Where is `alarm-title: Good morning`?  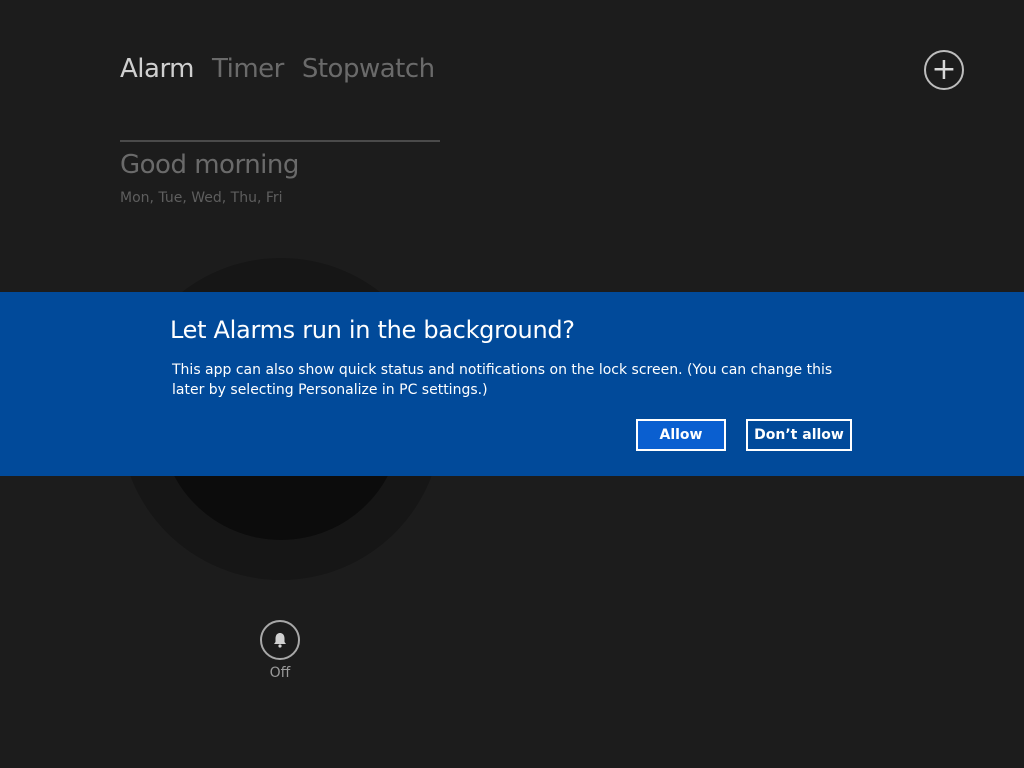 alarm-title: Good morning is located at coordinates (209, 165).